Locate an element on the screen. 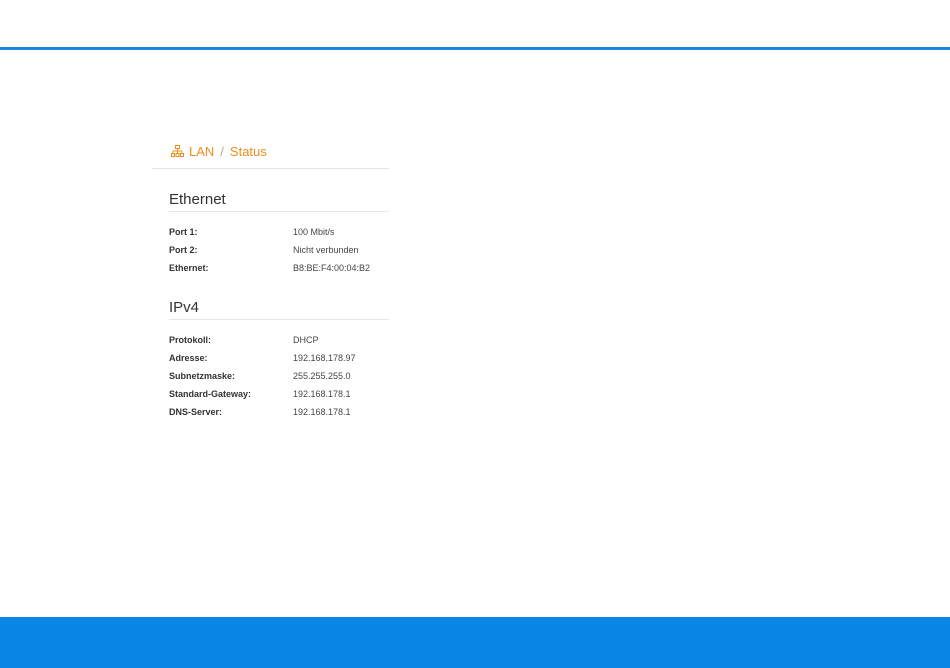 The width and height of the screenshot is (950, 668). info-label: Protokoll: is located at coordinates (190, 340).